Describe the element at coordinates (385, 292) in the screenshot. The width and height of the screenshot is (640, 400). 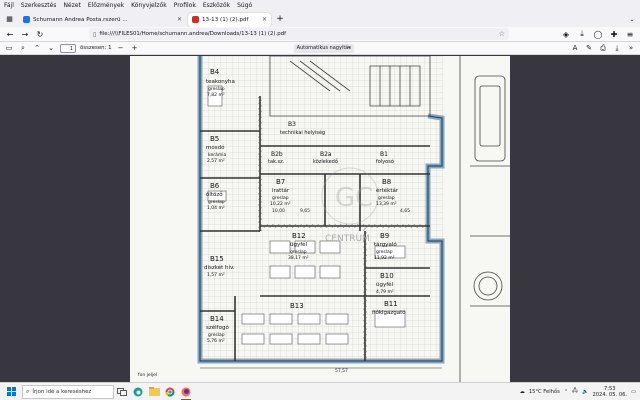
I see `room-area: 4,79 m²` at that location.